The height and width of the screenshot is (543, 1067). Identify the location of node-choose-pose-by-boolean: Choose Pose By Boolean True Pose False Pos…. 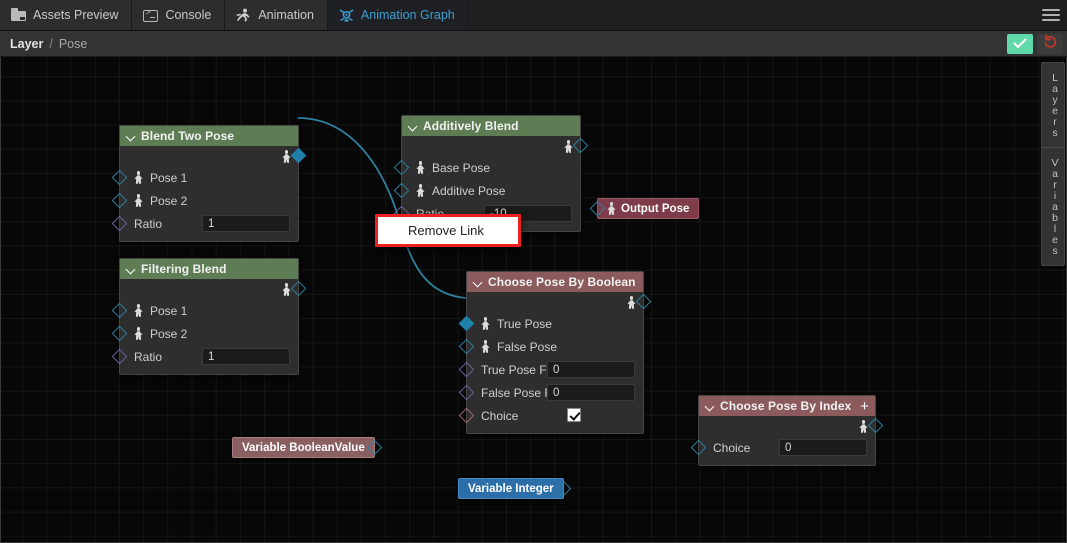
(555, 352).